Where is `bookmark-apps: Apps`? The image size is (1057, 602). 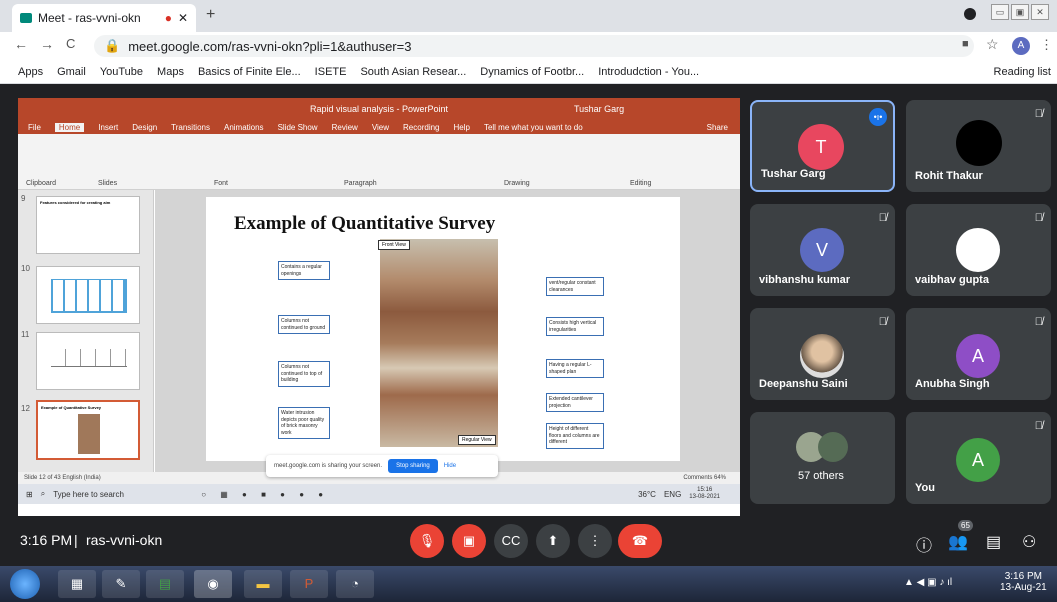
bookmark-apps: Apps is located at coordinates (30, 72).